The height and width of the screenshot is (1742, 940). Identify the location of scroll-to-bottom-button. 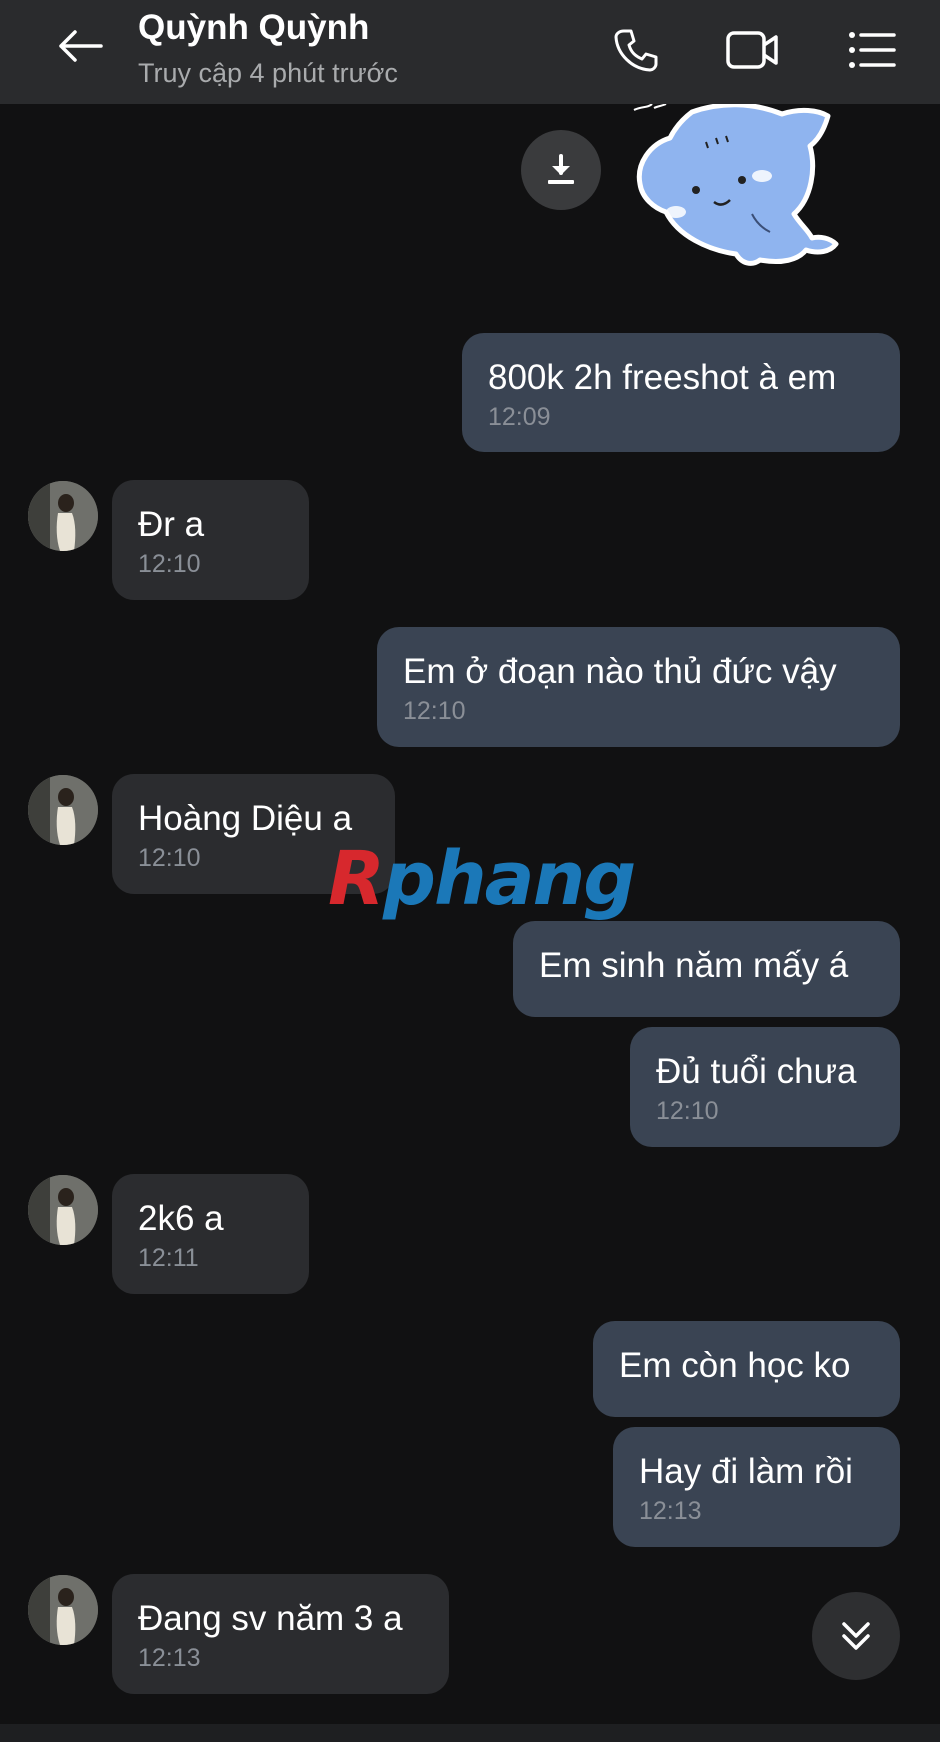
(856, 1636).